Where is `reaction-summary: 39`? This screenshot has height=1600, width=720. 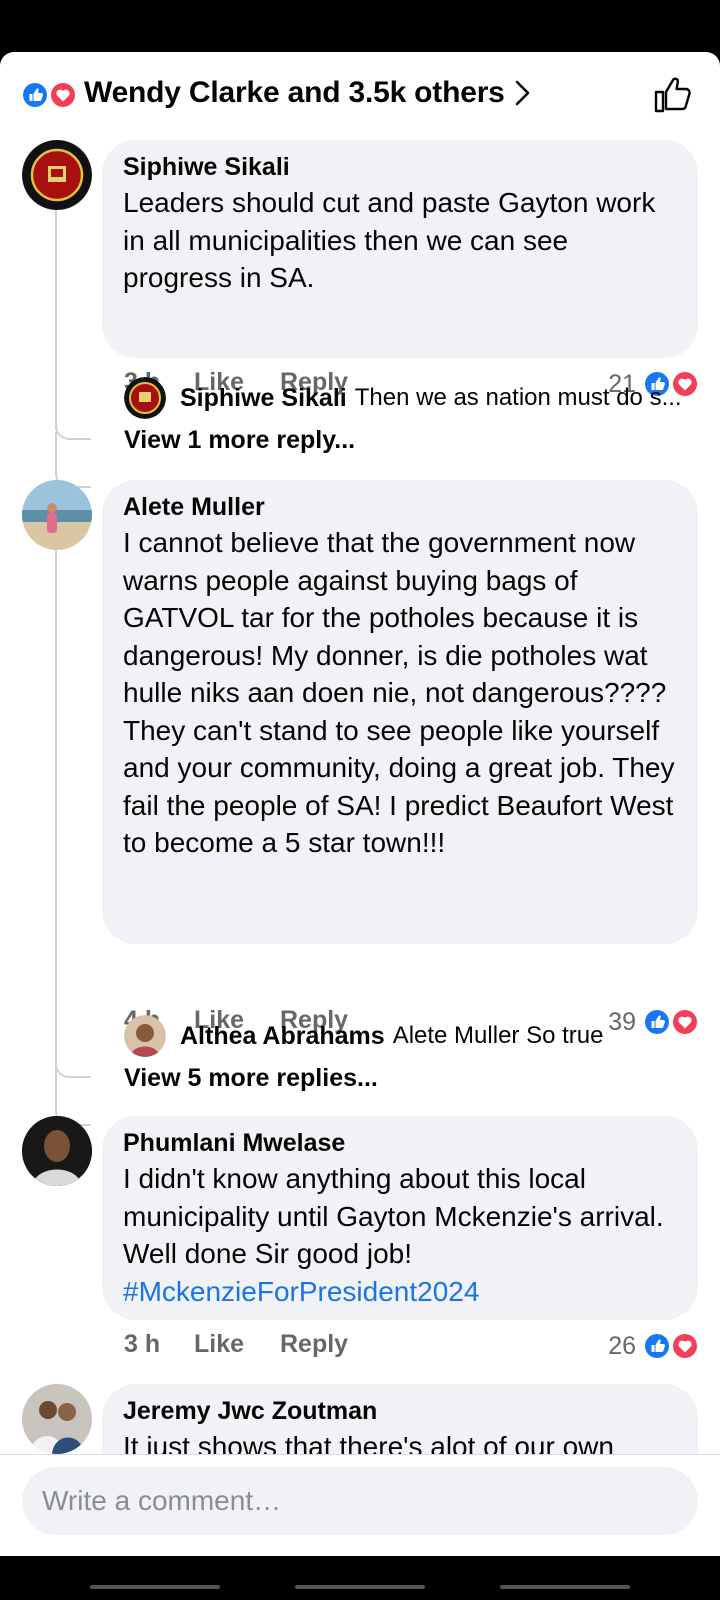 reaction-summary: 39 is located at coordinates (654, 1022).